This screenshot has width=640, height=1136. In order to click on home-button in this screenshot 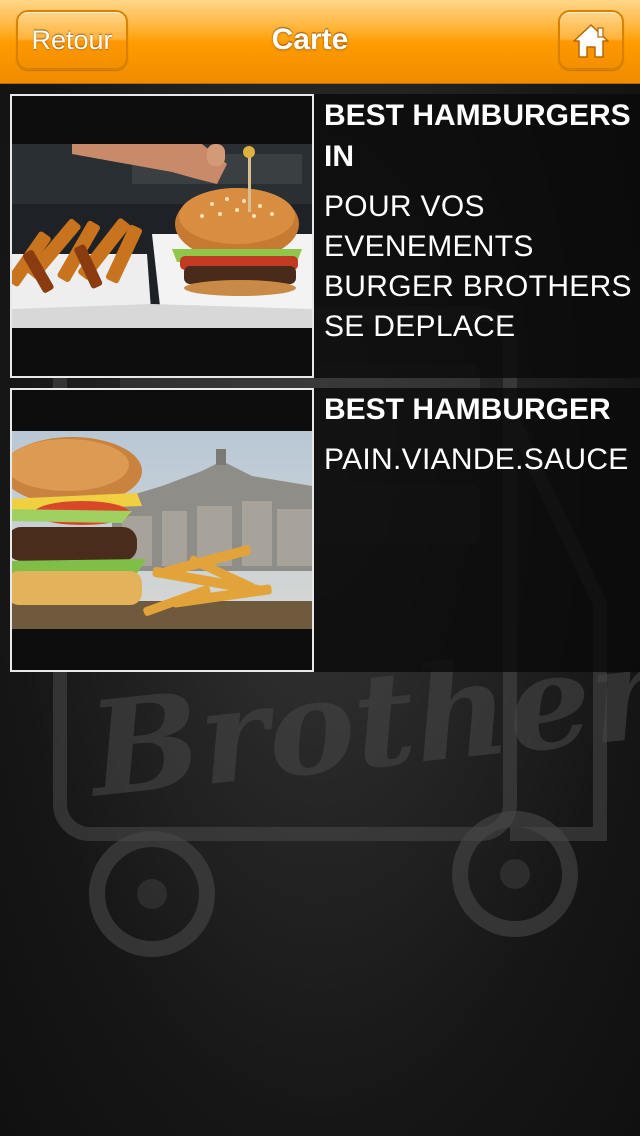, I will do `click(591, 40)`.